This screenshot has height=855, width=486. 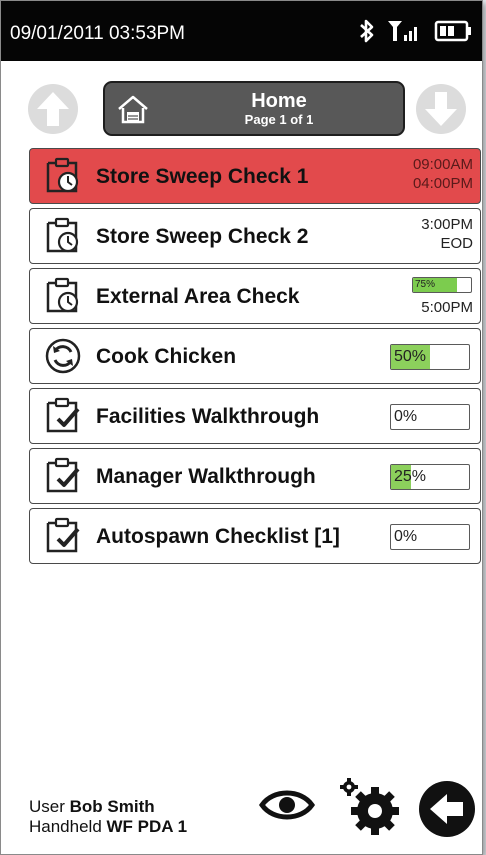 What do you see at coordinates (147, 826) in the screenshot?
I see `device-name: WF PDA 1` at bounding box center [147, 826].